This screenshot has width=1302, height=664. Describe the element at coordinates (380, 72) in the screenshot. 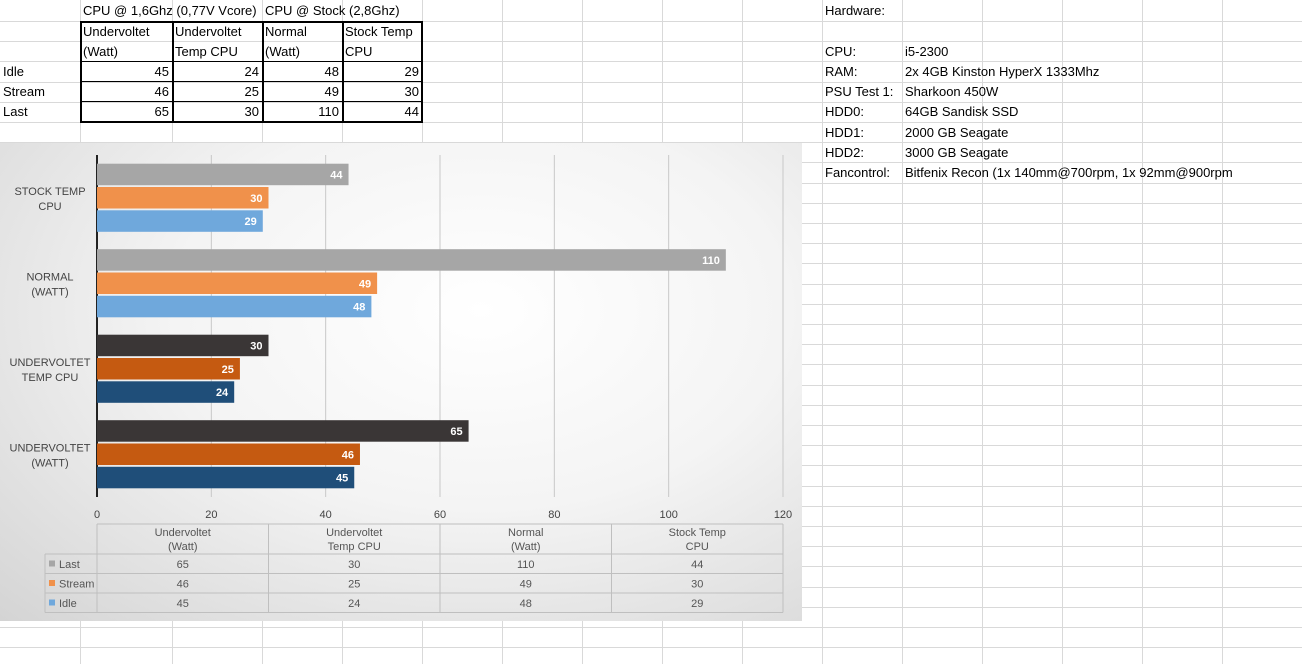

I see `table-cell: 29` at that location.